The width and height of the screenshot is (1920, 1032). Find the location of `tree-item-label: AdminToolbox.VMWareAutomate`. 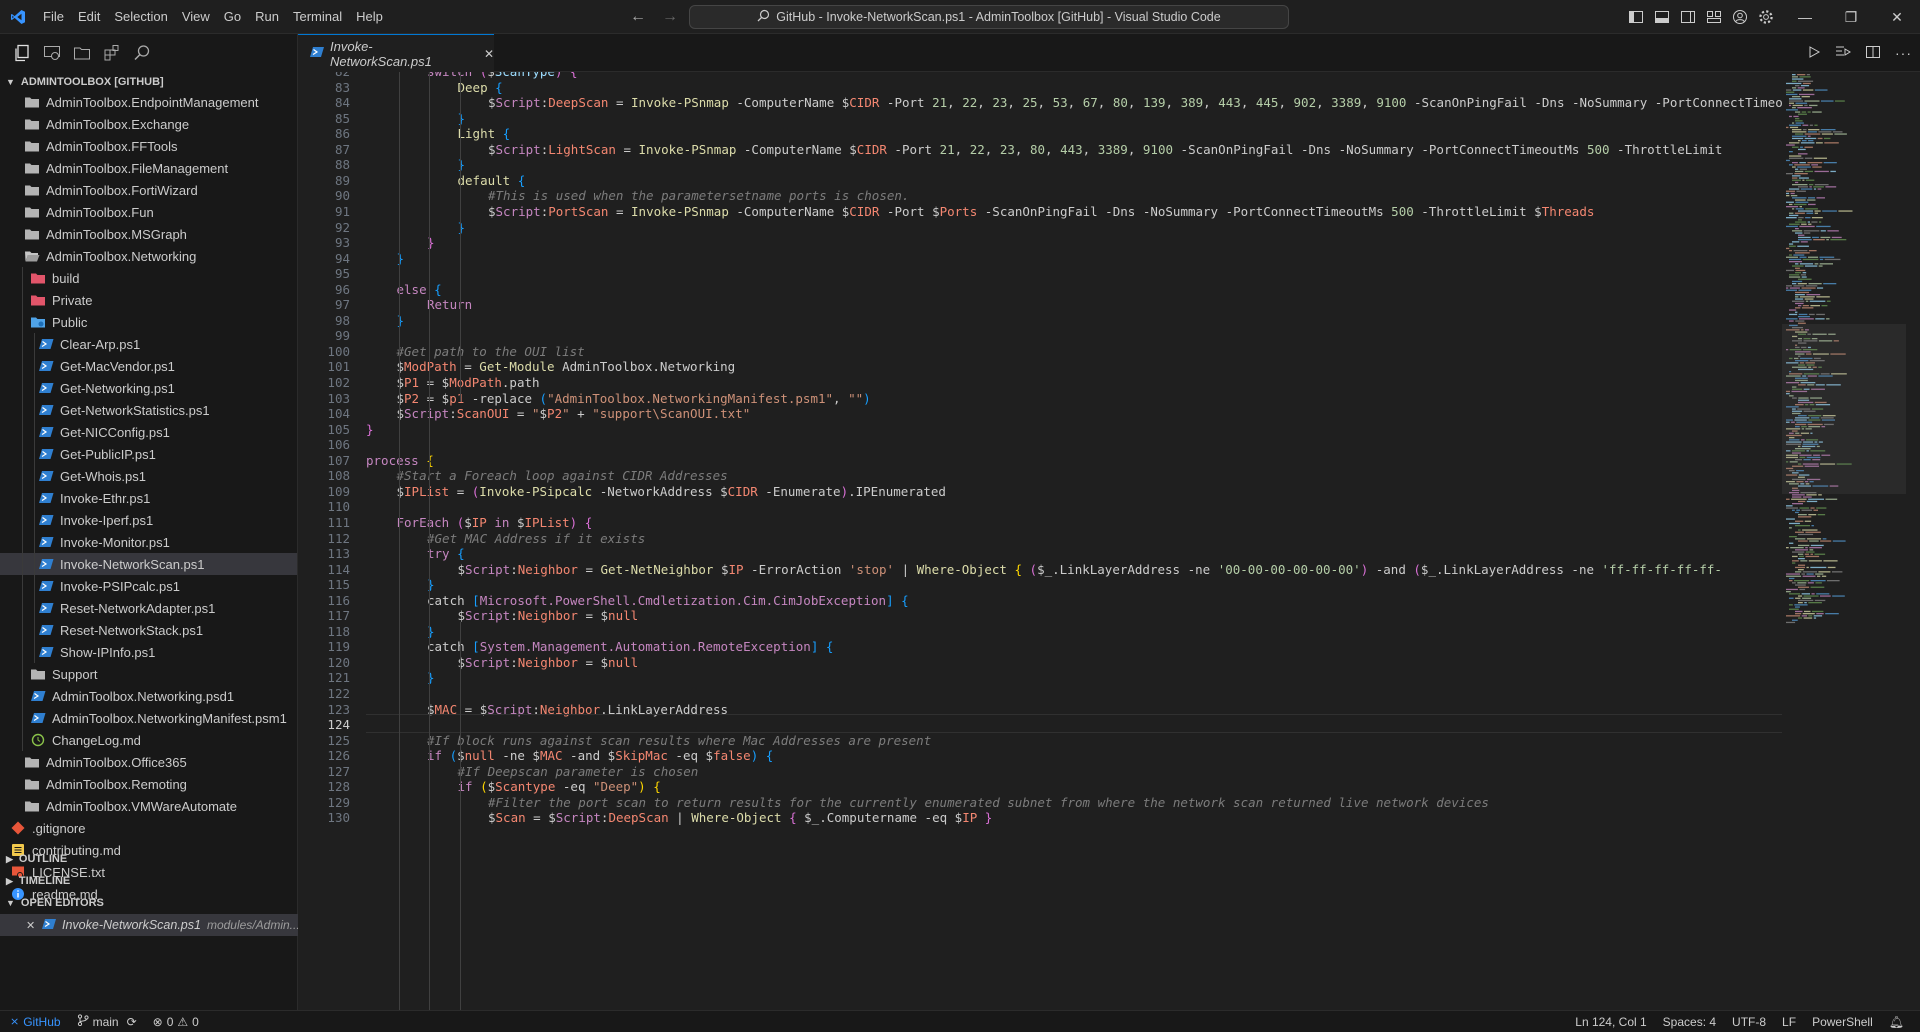

tree-item-label: AdminToolbox.VMWareAutomate is located at coordinates (141, 806).